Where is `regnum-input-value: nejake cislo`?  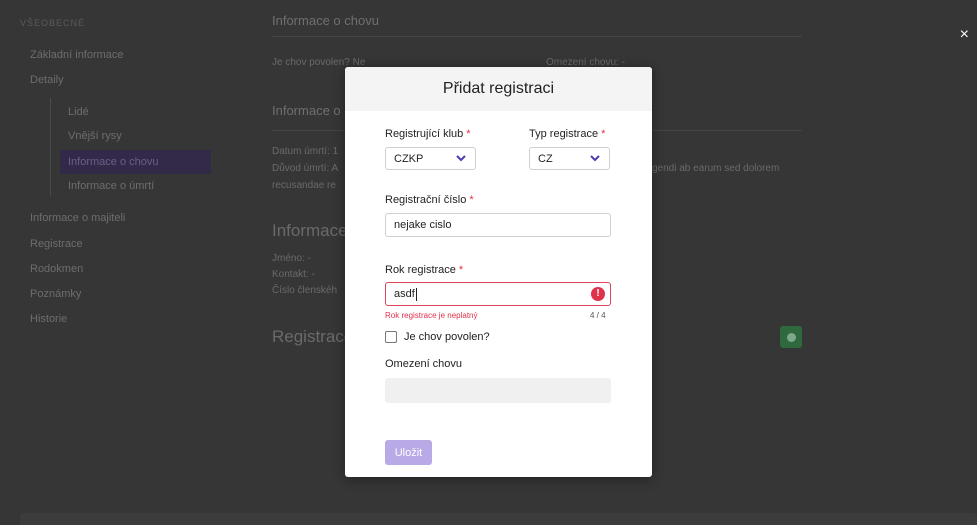
regnum-input-value: nejake cislo is located at coordinates (423, 225).